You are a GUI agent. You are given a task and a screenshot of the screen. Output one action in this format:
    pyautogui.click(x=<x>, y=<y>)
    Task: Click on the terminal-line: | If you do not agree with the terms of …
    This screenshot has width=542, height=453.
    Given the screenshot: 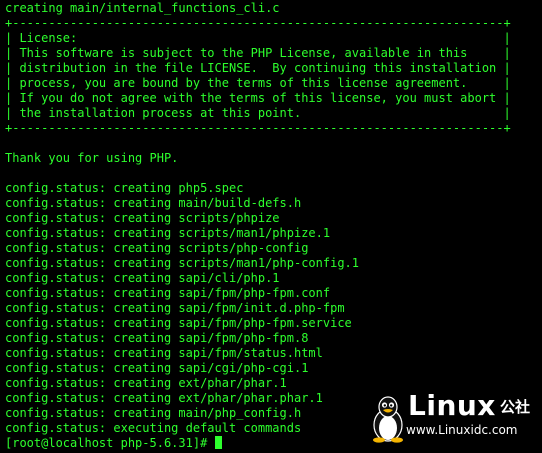 What is the action you would take?
    pyautogui.click(x=258, y=98)
    